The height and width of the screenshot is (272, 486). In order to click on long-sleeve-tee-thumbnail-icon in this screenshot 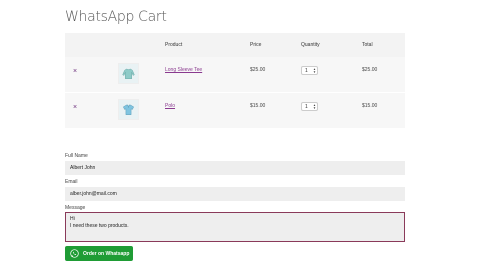, I will do `click(128, 73)`.